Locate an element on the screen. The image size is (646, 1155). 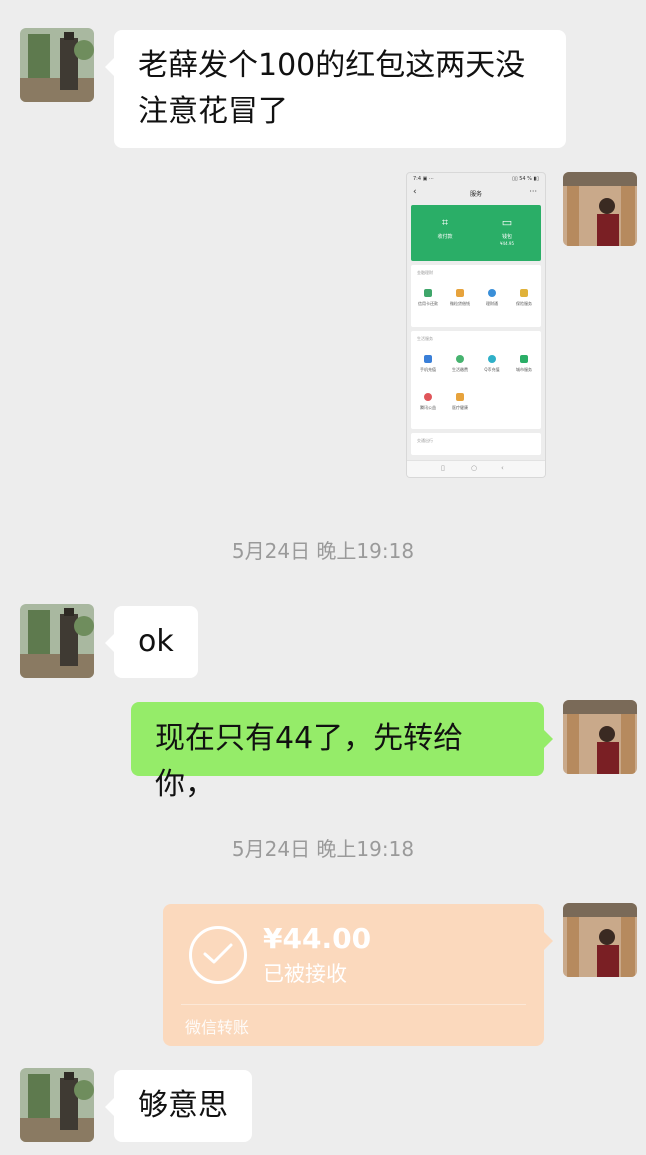
screenshot-service-icon: 生活缴费 is located at coordinates (460, 364).